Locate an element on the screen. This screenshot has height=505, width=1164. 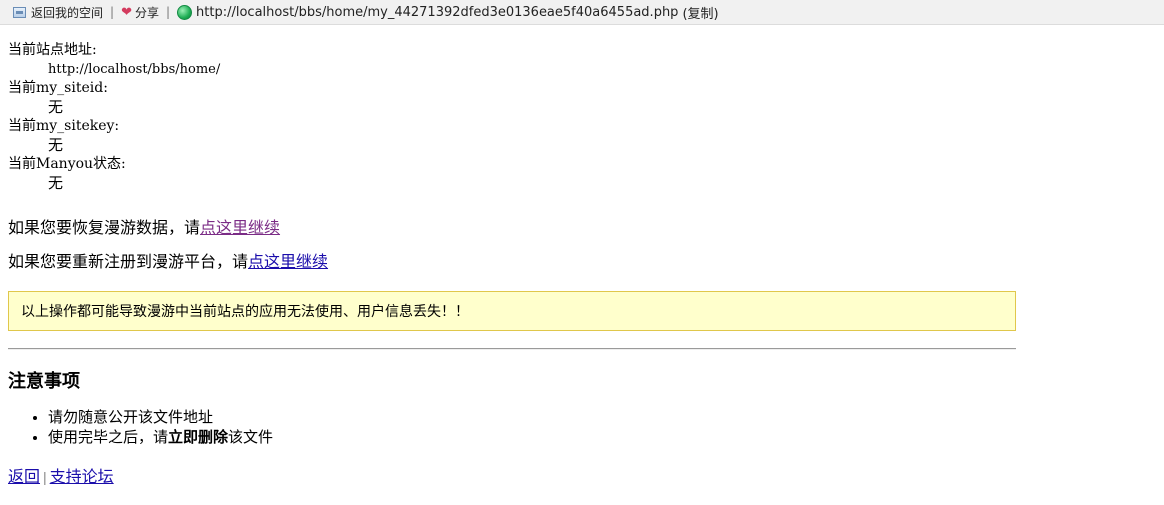
site-url-label: 当前站点地址: is located at coordinates (52, 50).